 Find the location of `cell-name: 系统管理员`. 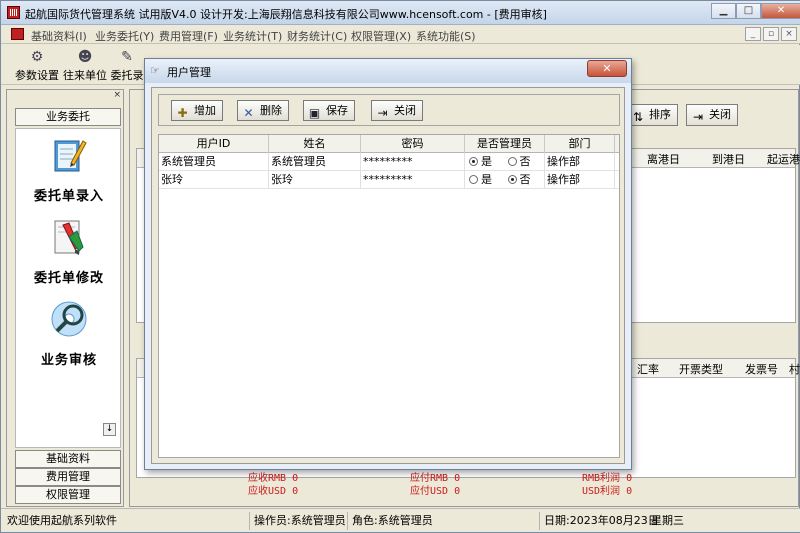

cell-name: 系统管理员 is located at coordinates (315, 162).